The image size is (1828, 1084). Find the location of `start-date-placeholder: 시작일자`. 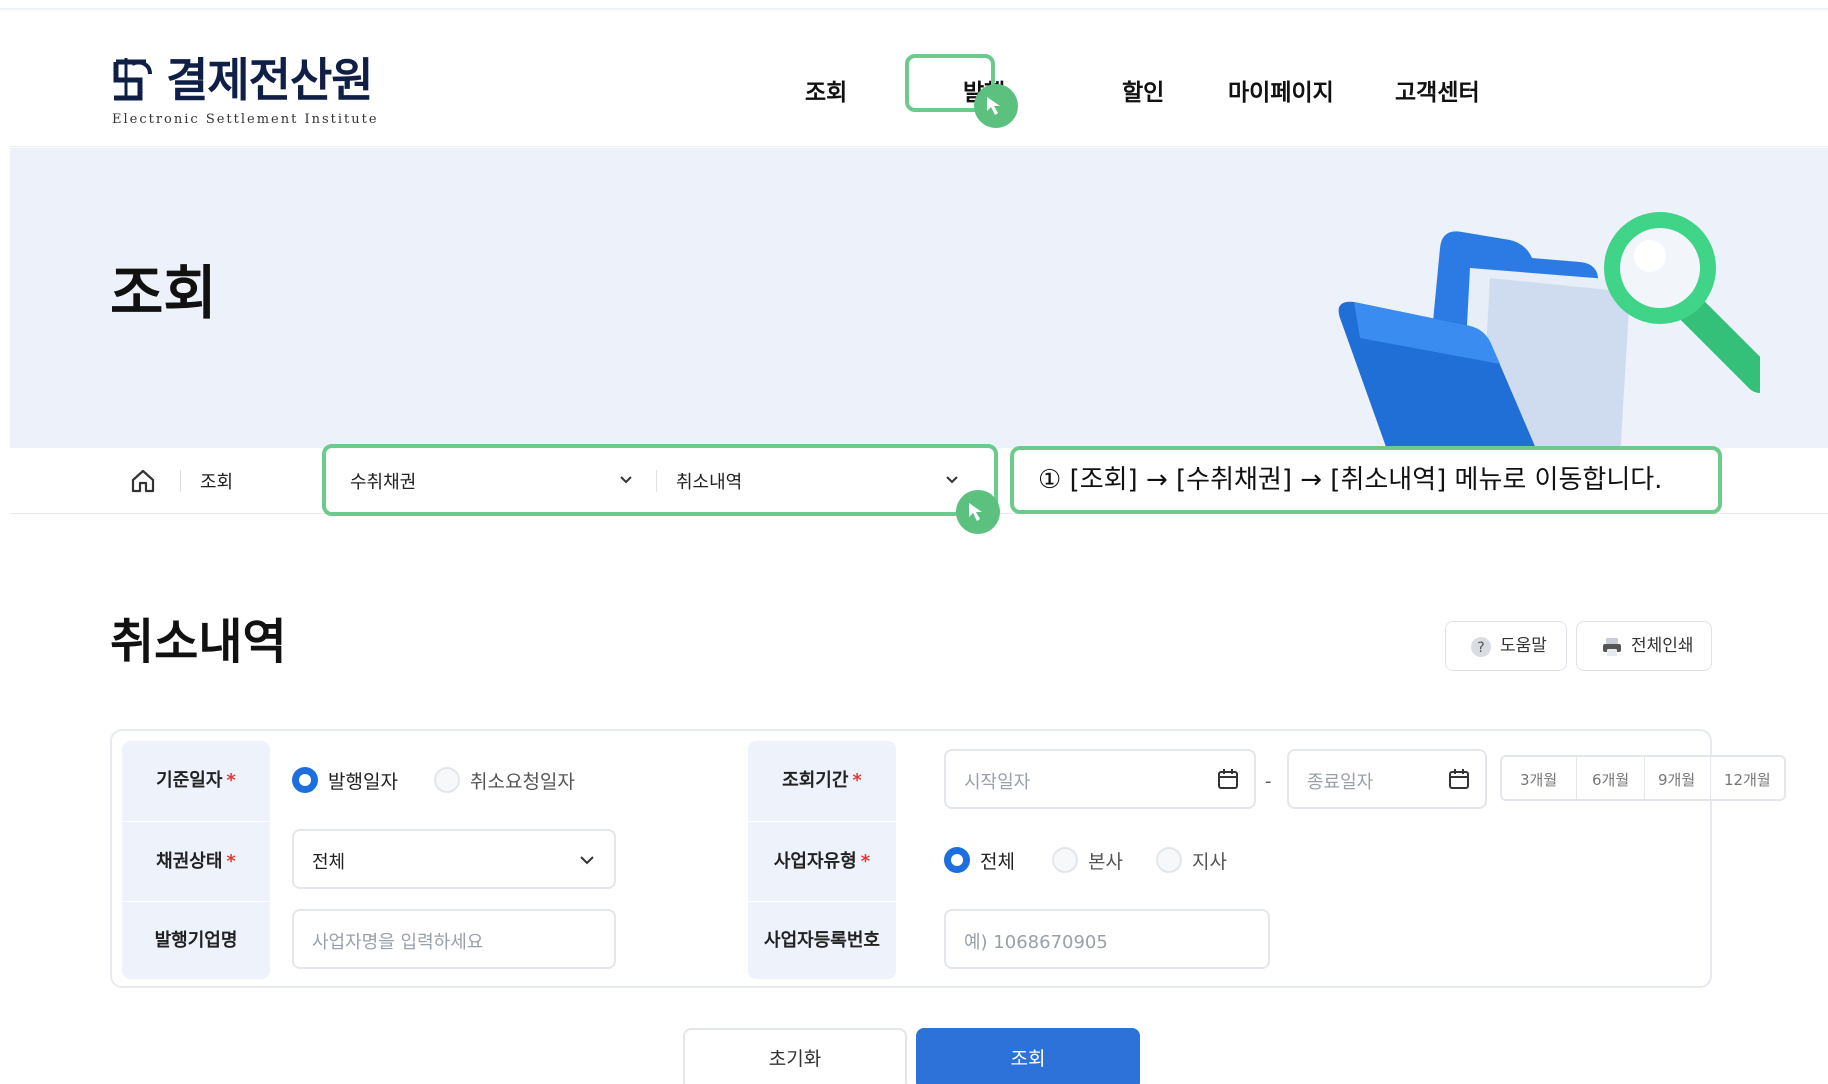

start-date-placeholder: 시작일자 is located at coordinates (997, 782).